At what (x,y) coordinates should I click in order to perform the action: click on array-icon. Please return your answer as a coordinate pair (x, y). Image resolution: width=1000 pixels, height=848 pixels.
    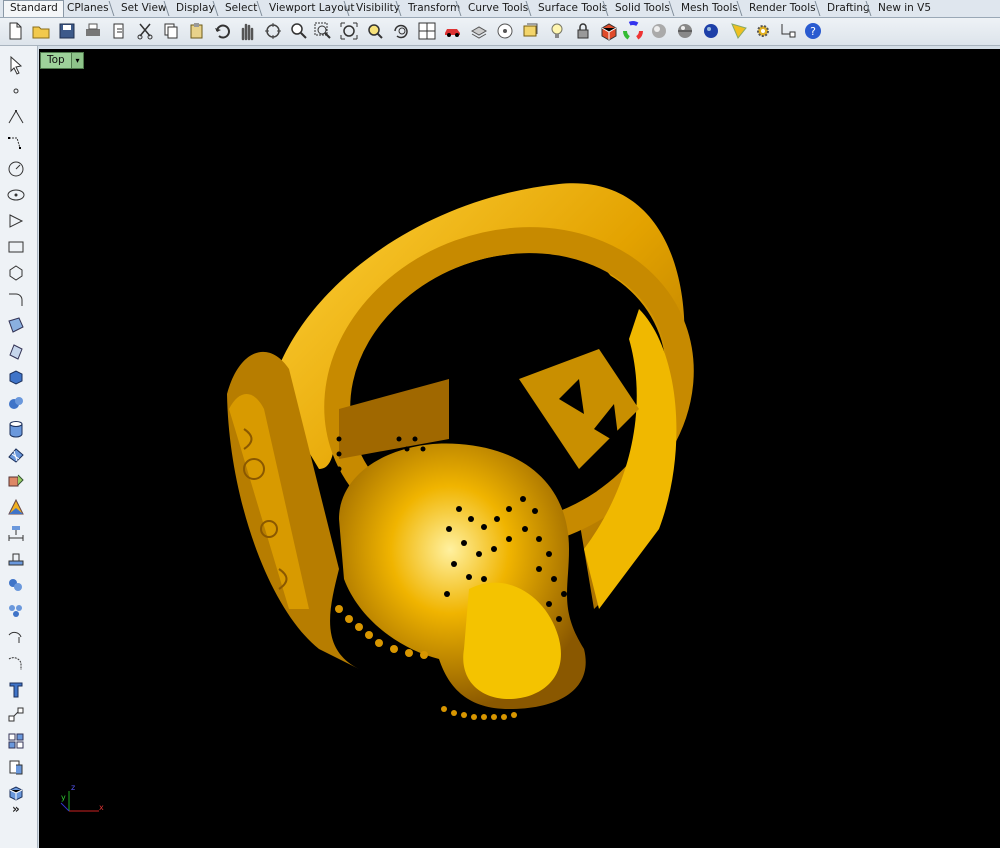
    Looking at the image, I should click on (16, 585).